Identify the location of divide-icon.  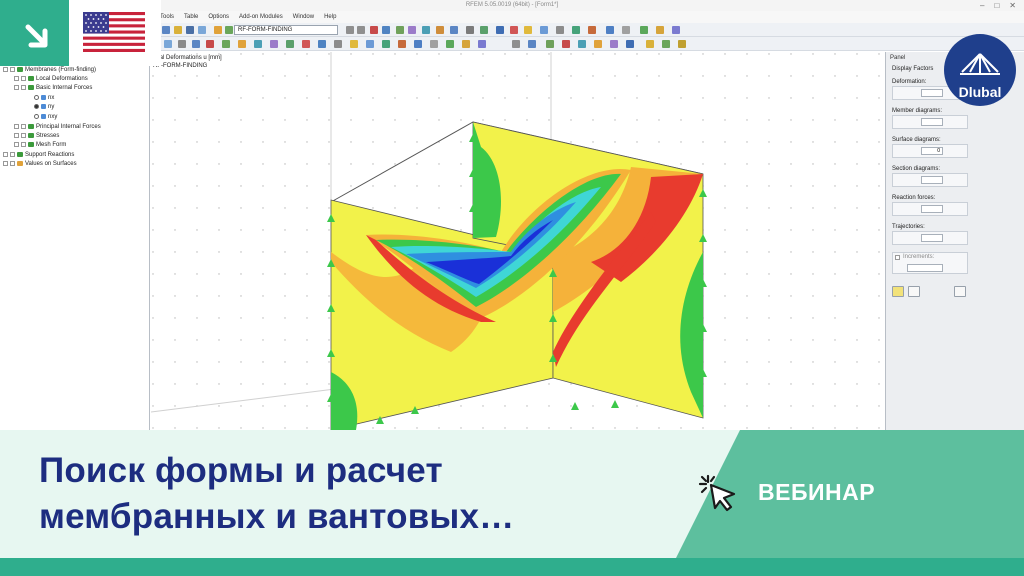
(258, 44).